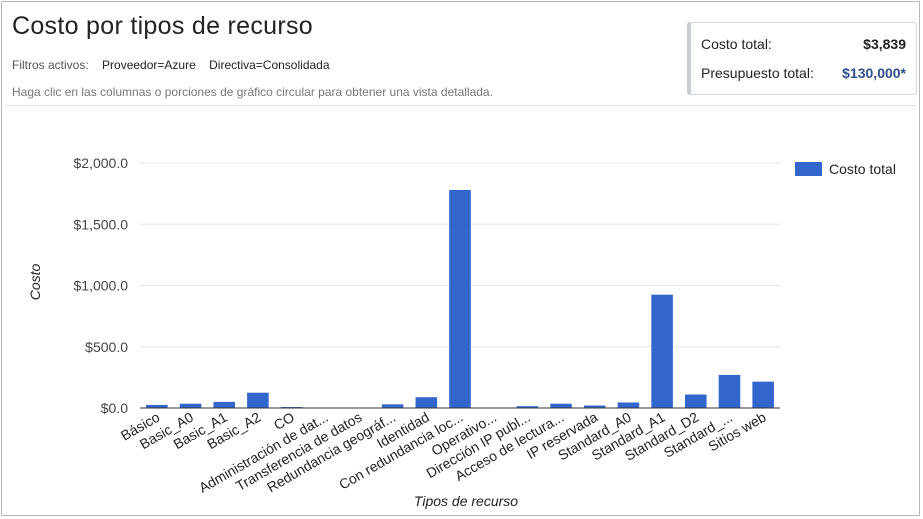 Image resolution: width=923 pixels, height=519 pixels. What do you see at coordinates (101, 163) in the screenshot?
I see `y-tick-label: $2,000.0` at bounding box center [101, 163].